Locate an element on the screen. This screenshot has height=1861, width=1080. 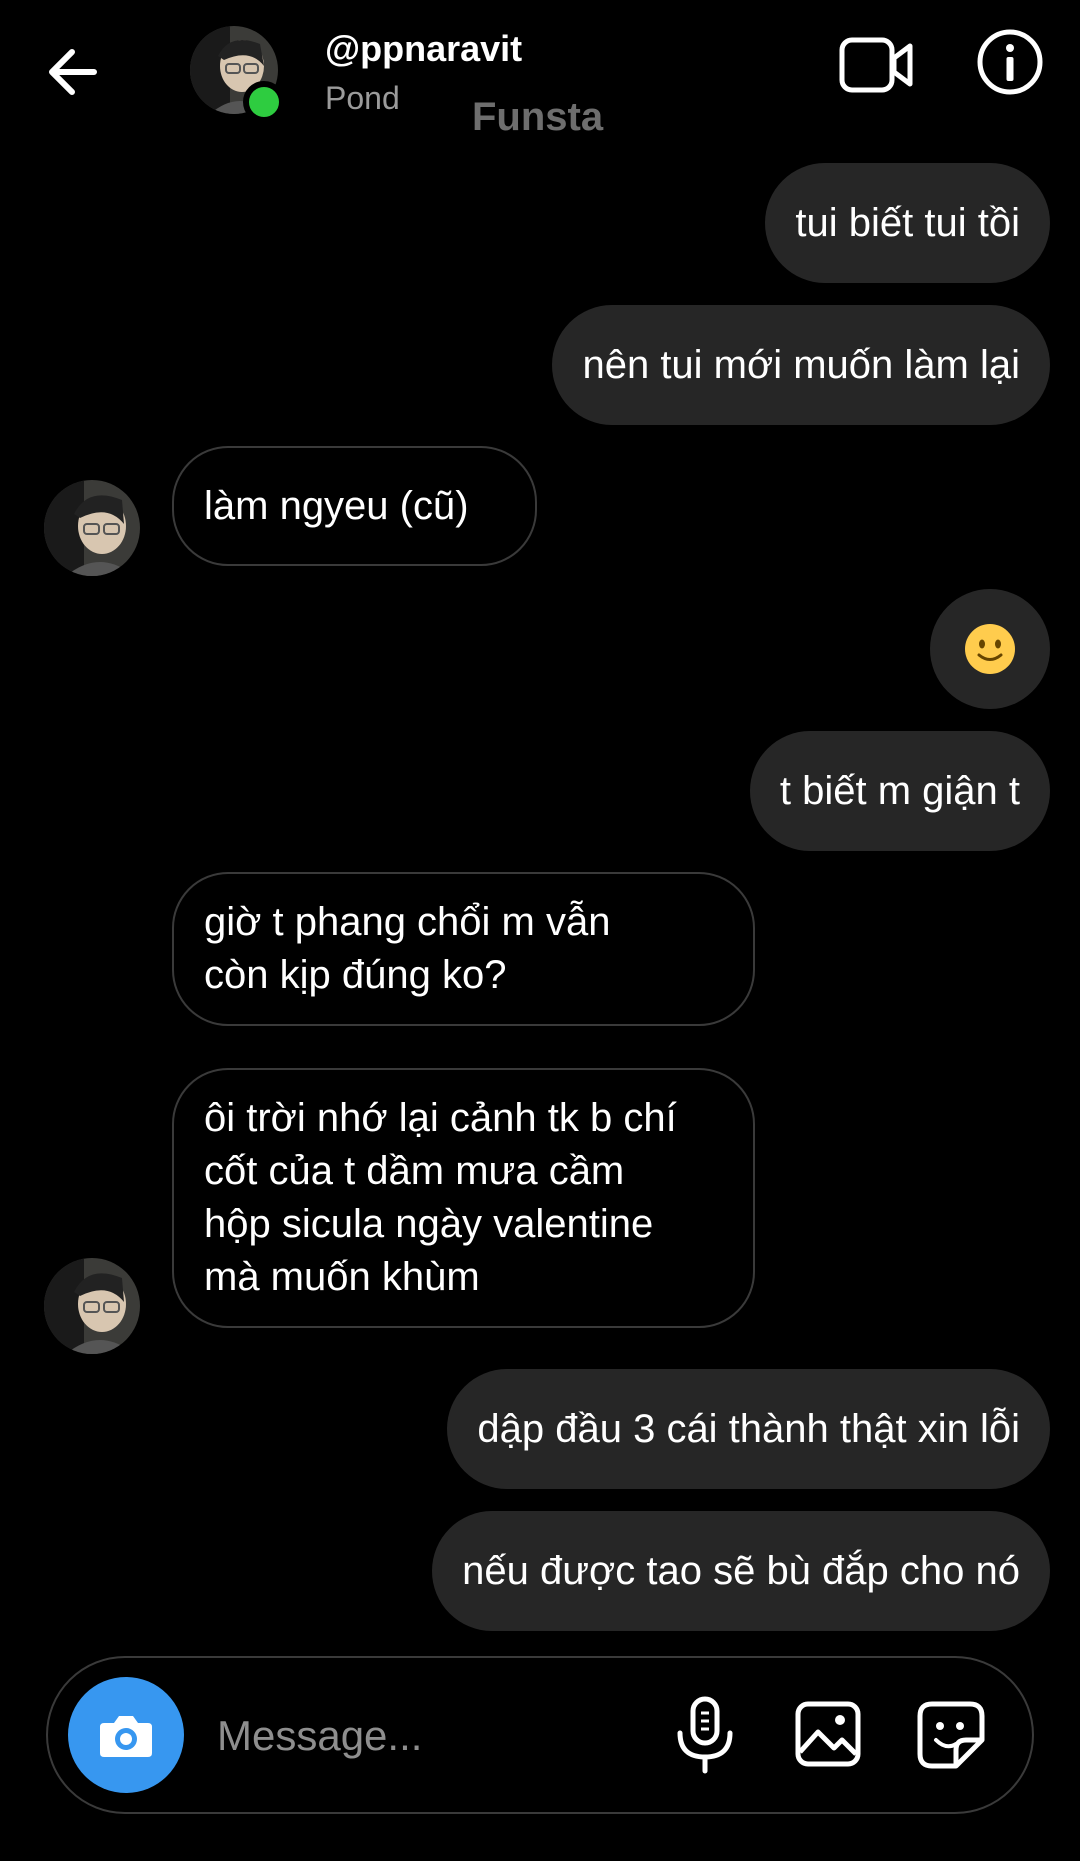
info-button is located at coordinates (1010, 62).